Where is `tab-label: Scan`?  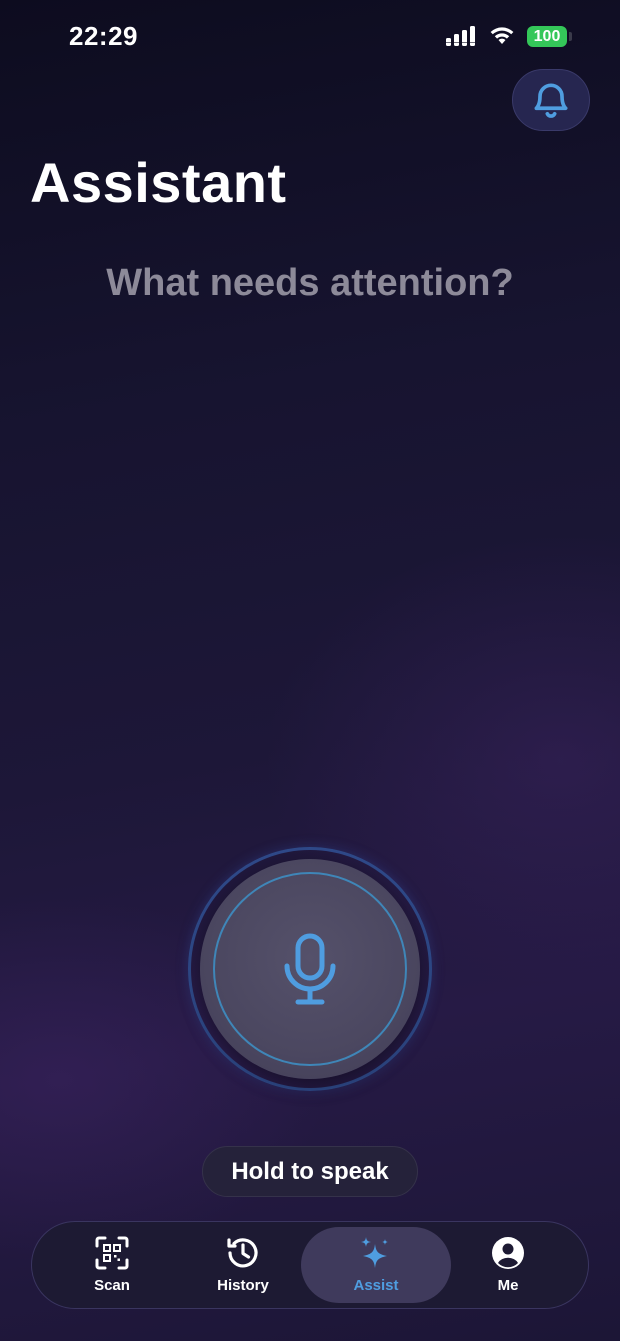
tab-label: Scan is located at coordinates (112, 1285).